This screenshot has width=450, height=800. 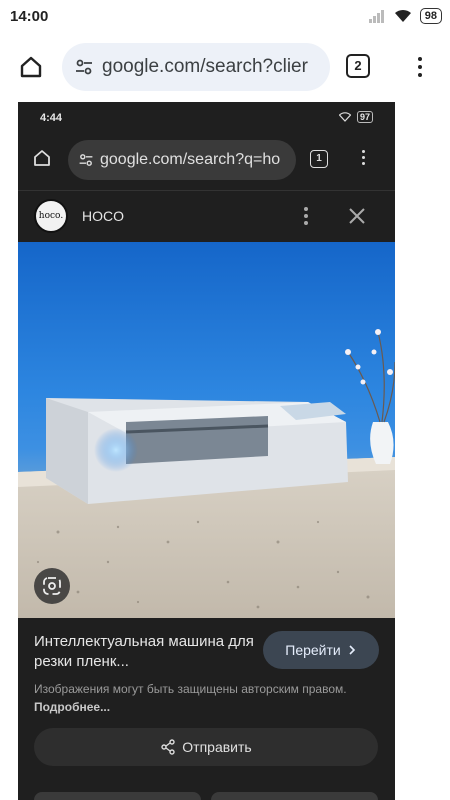 I want to click on more-options-icon, so click(x=306, y=216).